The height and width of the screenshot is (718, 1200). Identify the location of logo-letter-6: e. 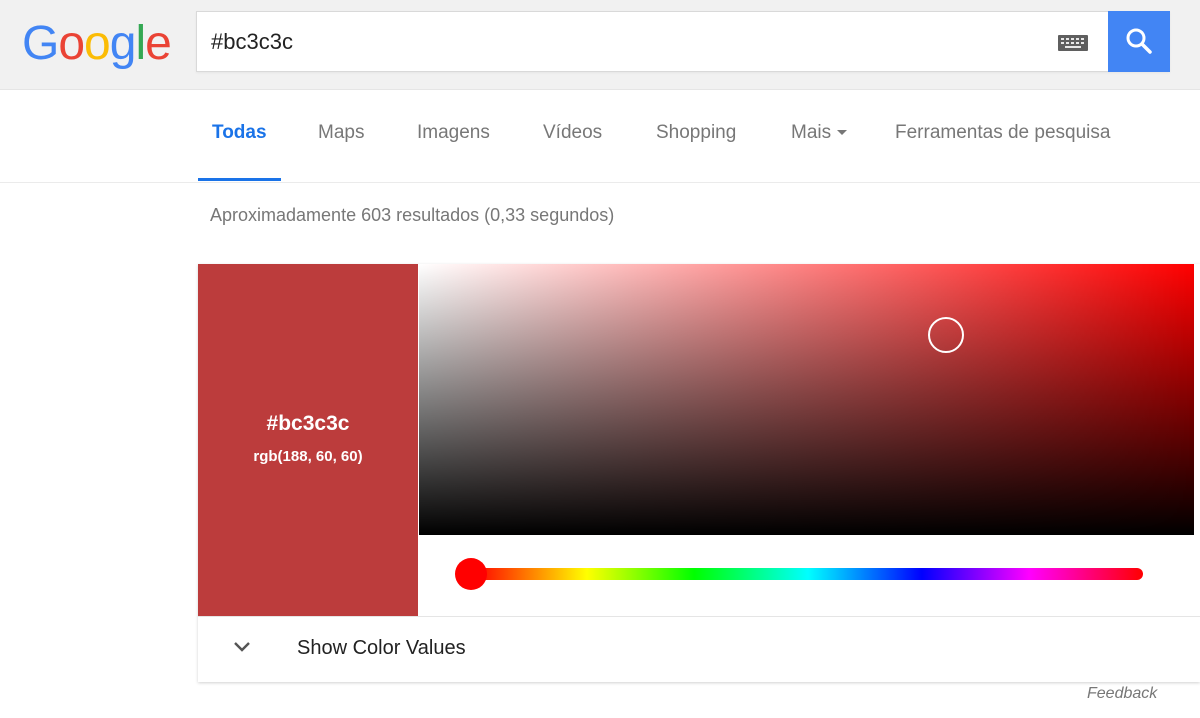
(158, 43).